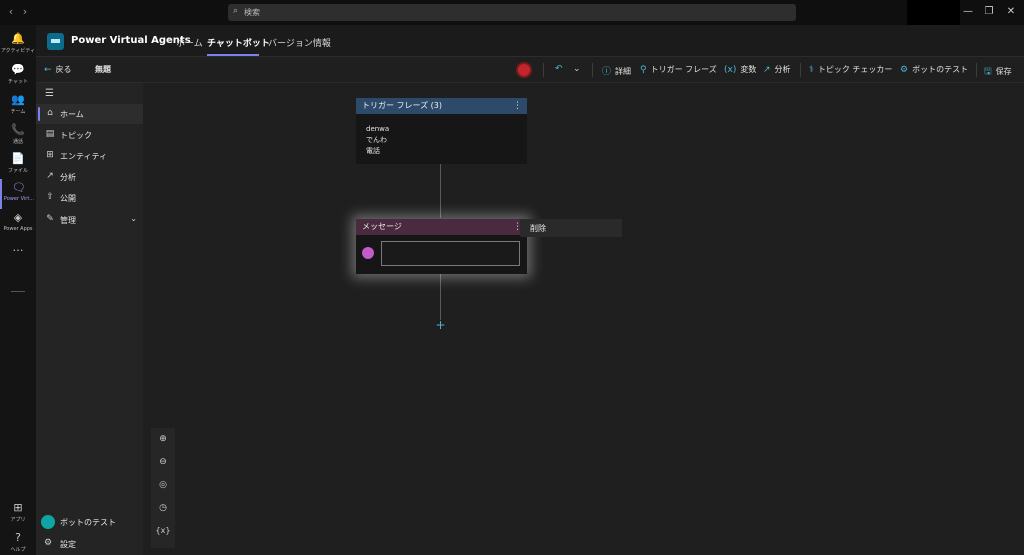 The width and height of the screenshot is (1024, 555). I want to click on tab-version-info: バージョン情報, so click(299, 42).